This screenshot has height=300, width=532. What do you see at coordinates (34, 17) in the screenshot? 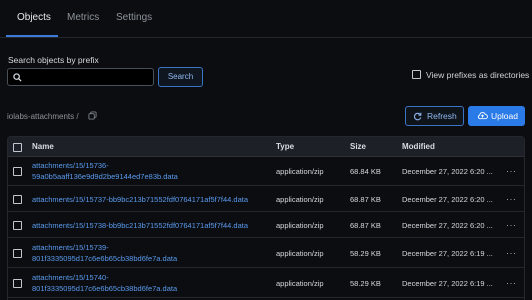
I see `tab-objects: Objects` at bounding box center [34, 17].